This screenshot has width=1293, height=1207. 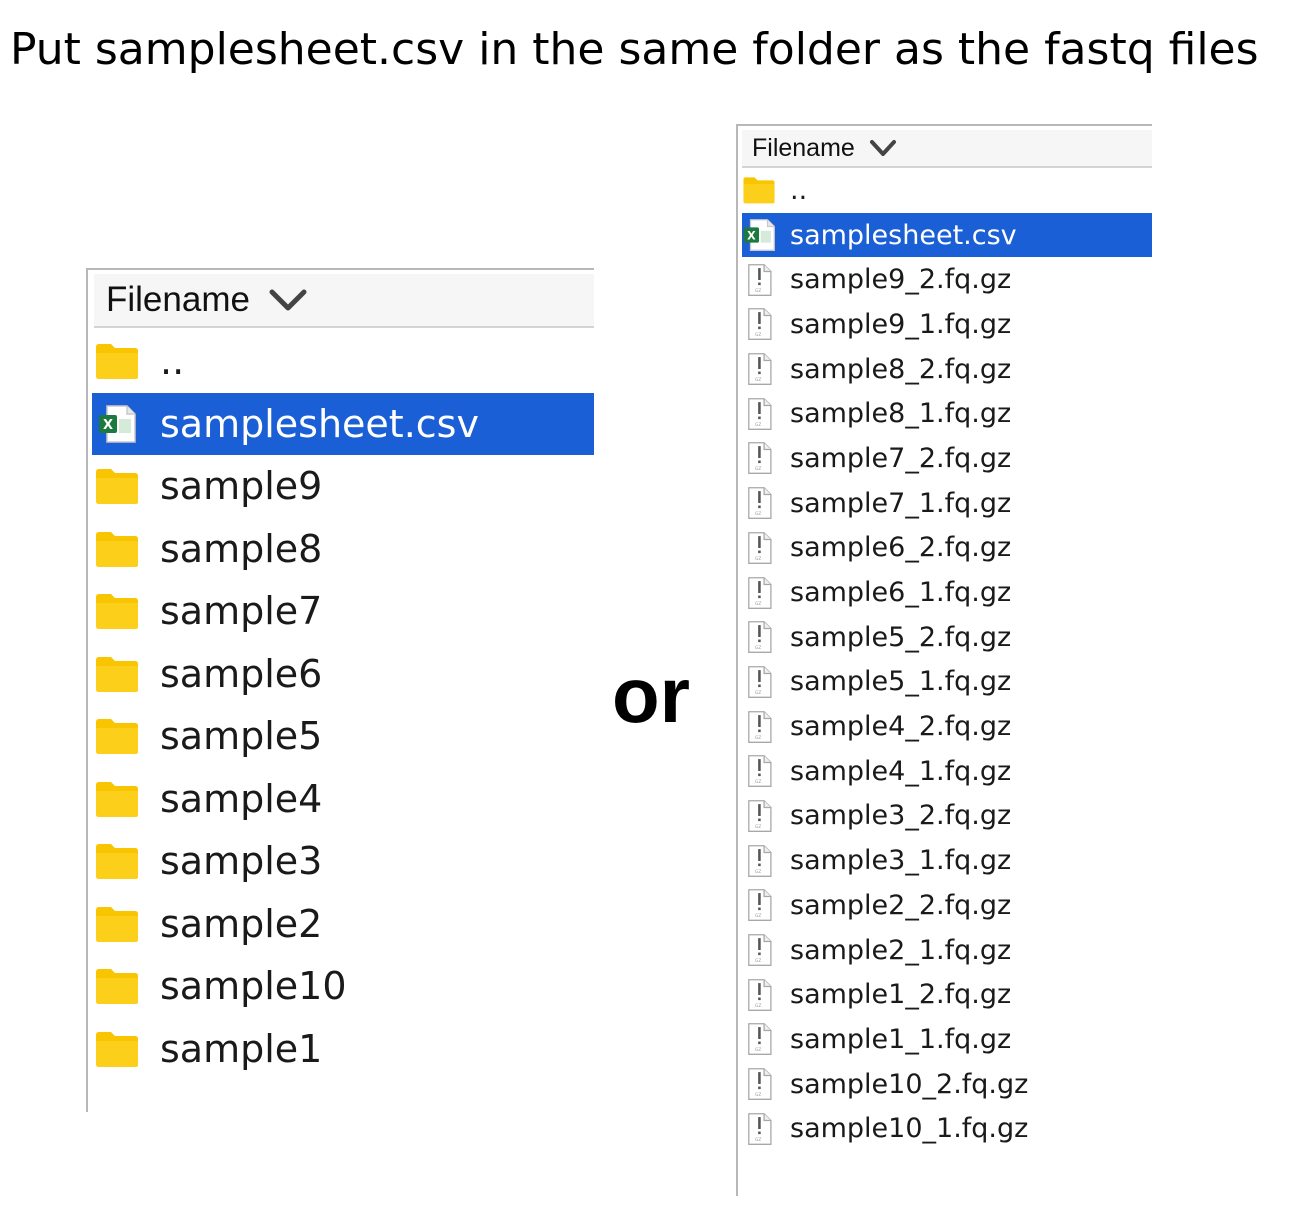 What do you see at coordinates (901, 861) in the screenshot?
I see `file-name: sample3_1.fq.gz` at bounding box center [901, 861].